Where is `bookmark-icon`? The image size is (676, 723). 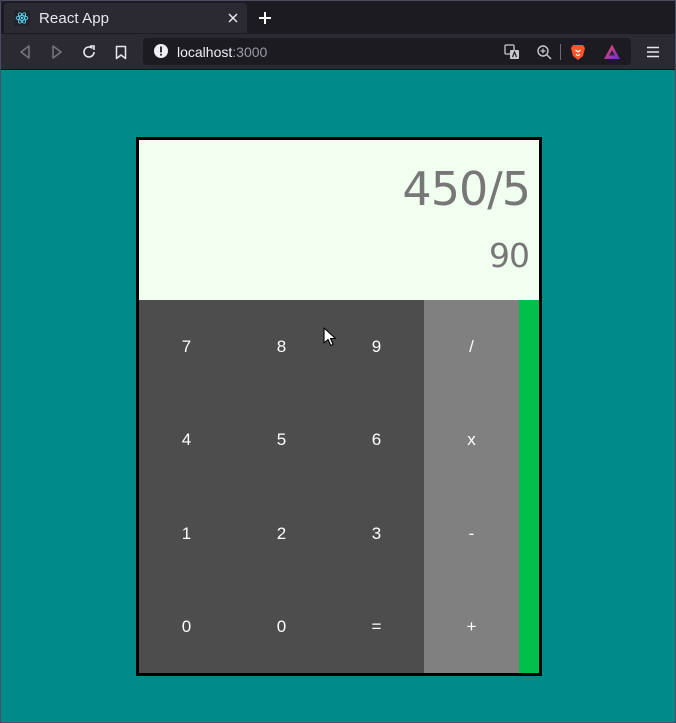
bookmark-icon is located at coordinates (121, 52).